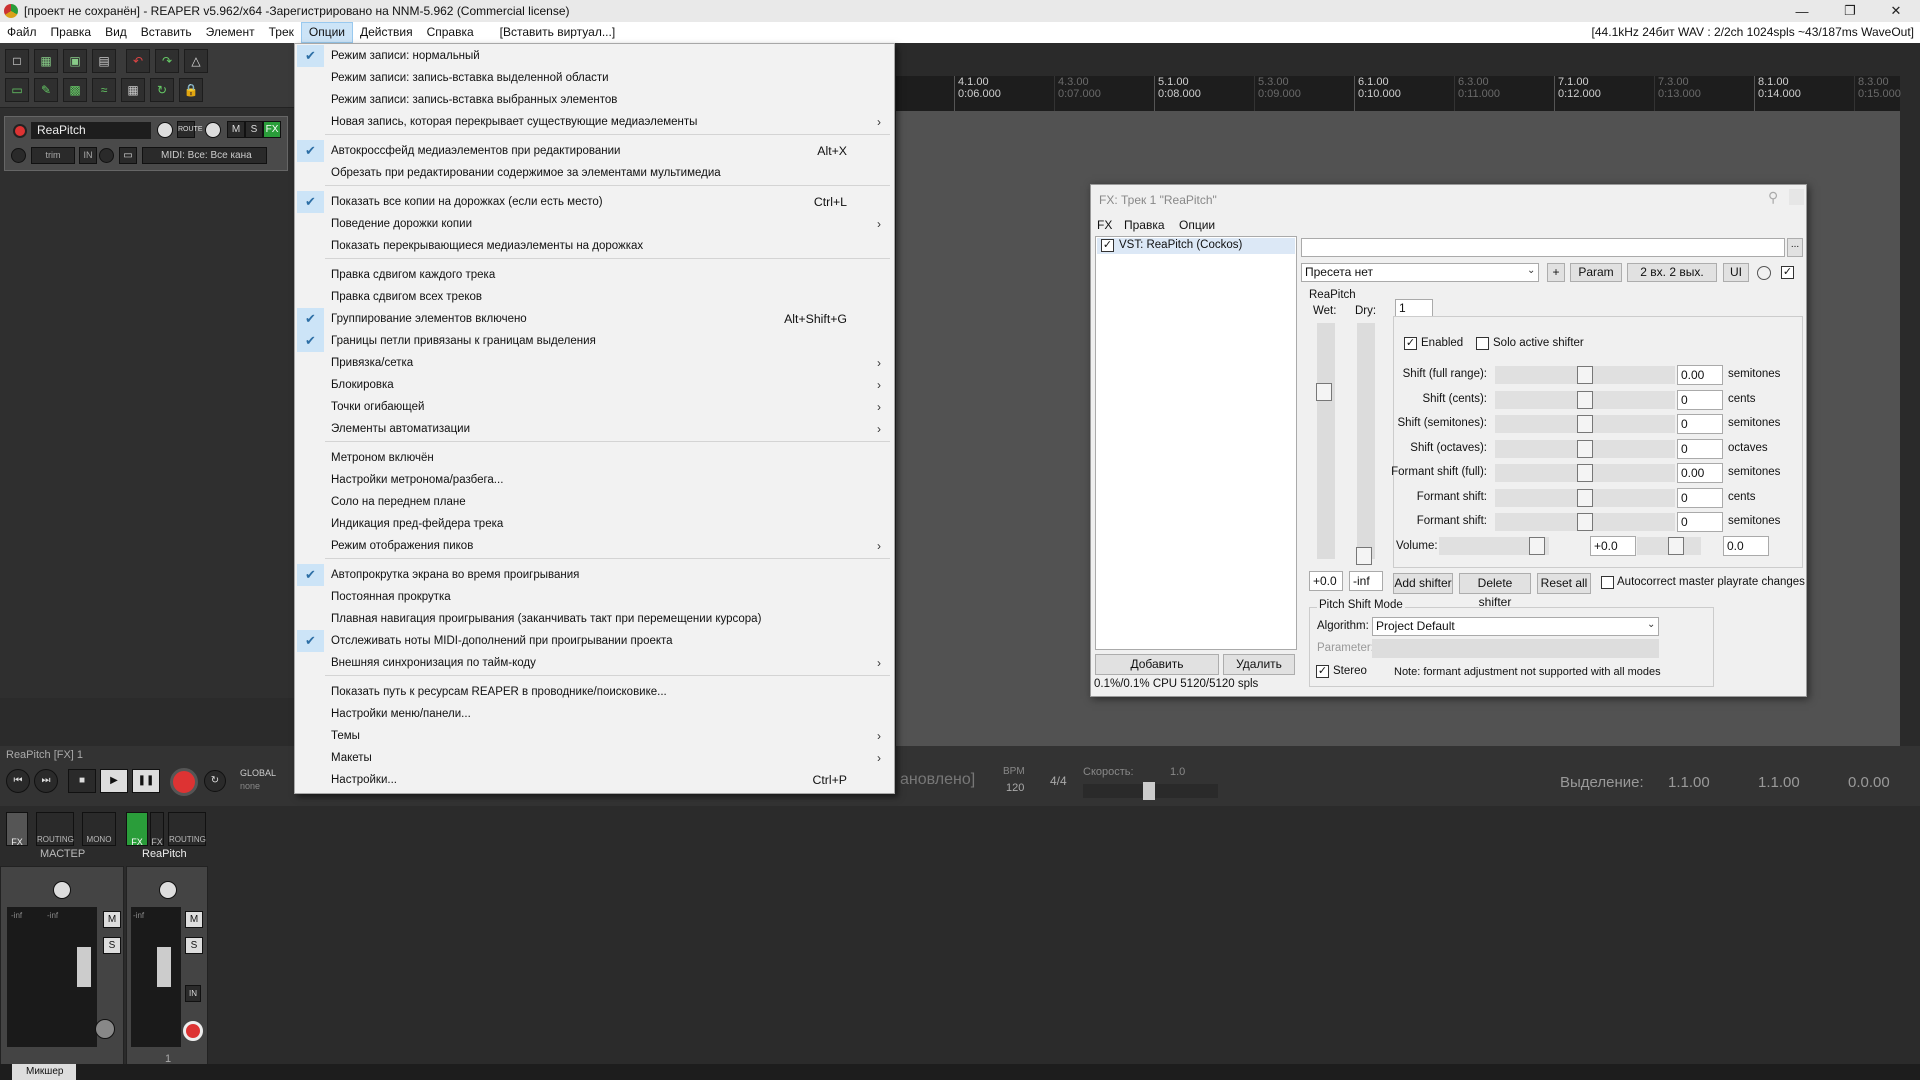 The image size is (1920, 1080). I want to click on wet-fader-thumb, so click(1324, 392).